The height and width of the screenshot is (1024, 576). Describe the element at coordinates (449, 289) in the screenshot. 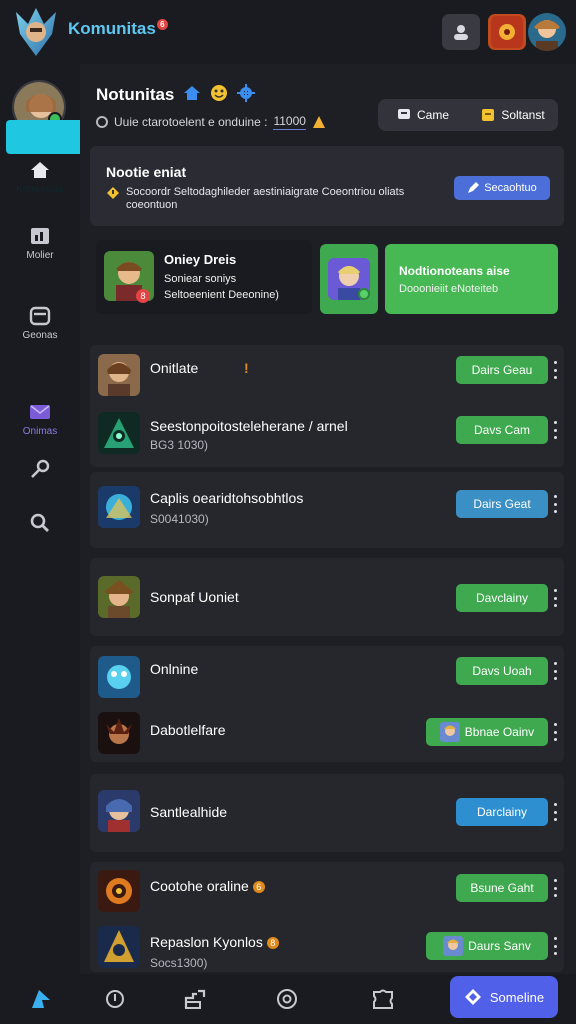

I see `card-line: Dooonieiit eNoteiteb` at that location.